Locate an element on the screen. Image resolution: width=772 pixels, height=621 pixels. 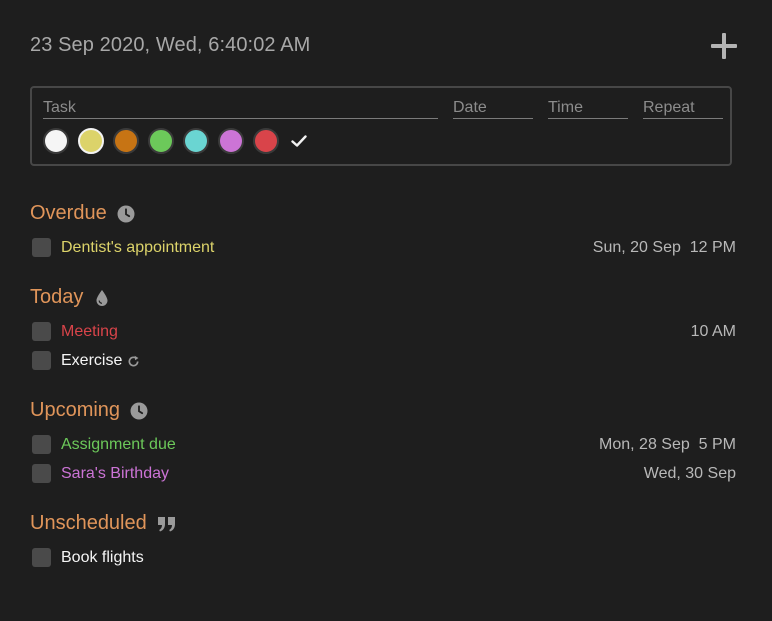
new-task-composer is located at coordinates (381, 126).